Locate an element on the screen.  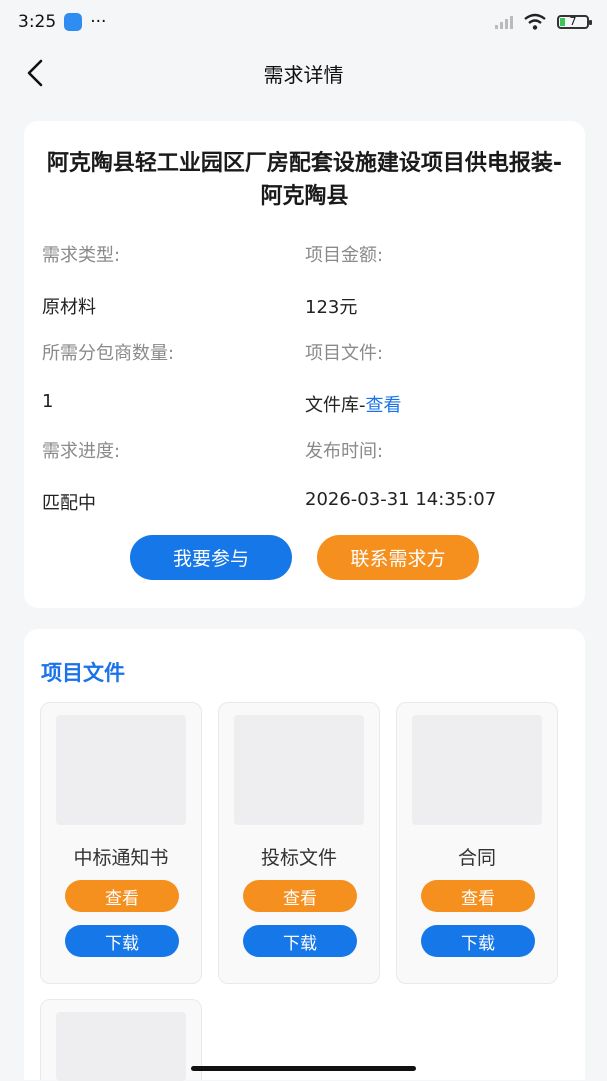
field-label: 需求进度: is located at coordinates (81, 451).